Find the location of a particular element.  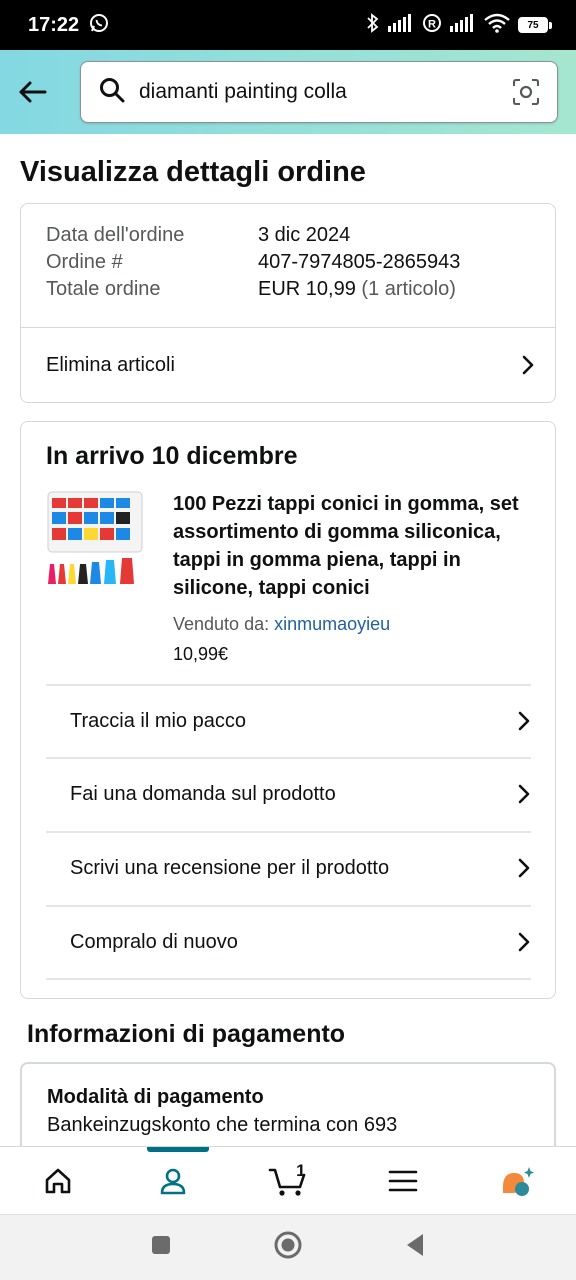

payment-method-value: Bankeinzugskonto che termina con 693 is located at coordinates (222, 1125).